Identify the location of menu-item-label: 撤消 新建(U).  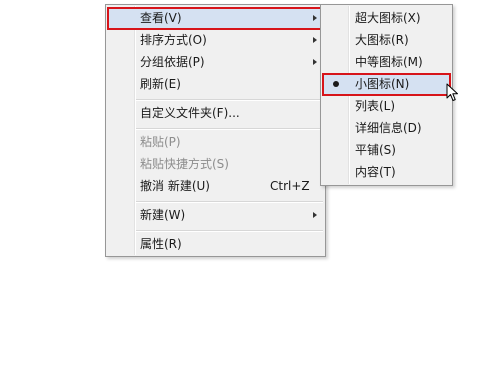
(175, 186).